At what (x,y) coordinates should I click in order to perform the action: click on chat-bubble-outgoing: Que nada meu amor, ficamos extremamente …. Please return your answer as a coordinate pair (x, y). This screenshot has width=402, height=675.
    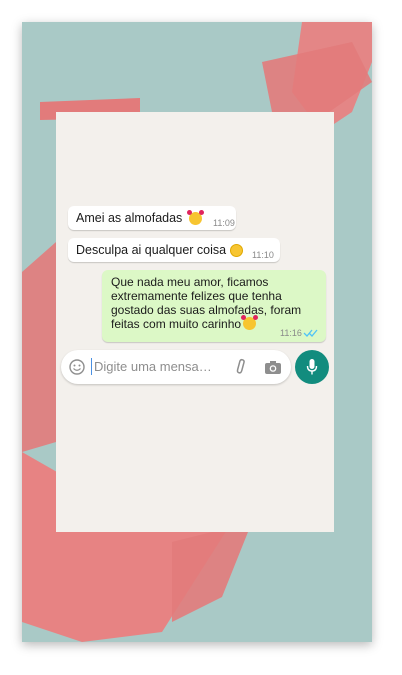
    Looking at the image, I should click on (214, 306).